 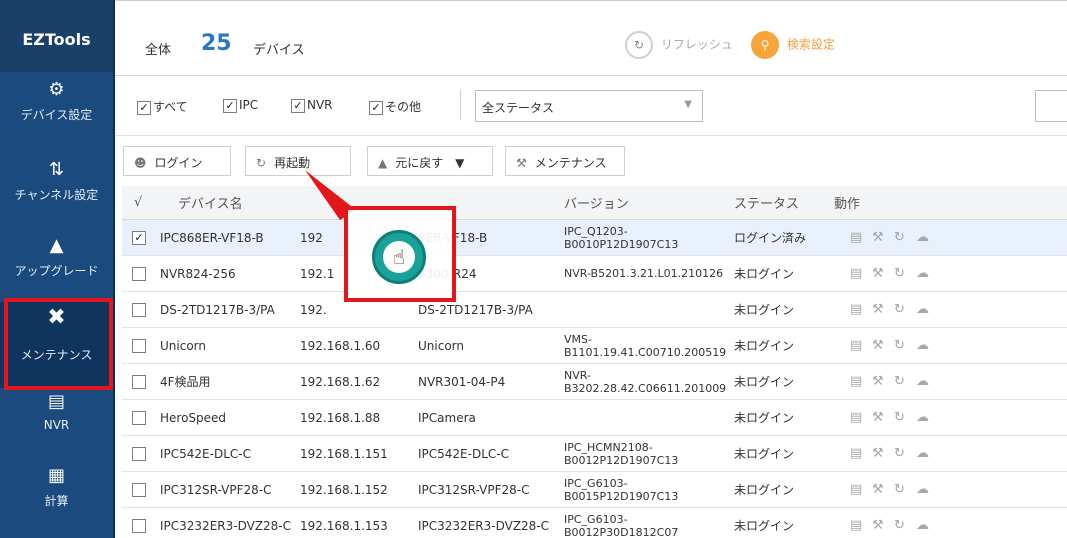 I want to click on pointer-arrow, so click(x=330, y=195).